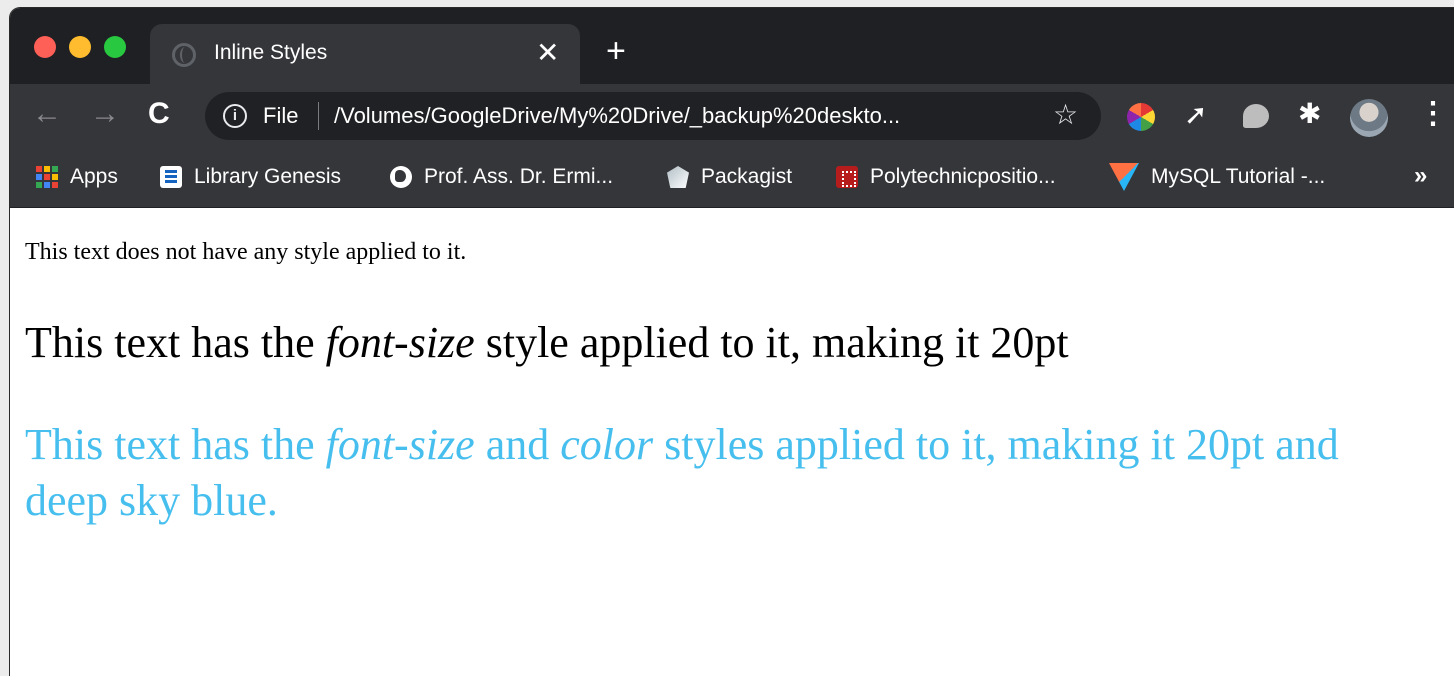 The height and width of the screenshot is (676, 1454). I want to click on bookmark-apps: Apps, so click(77, 177).